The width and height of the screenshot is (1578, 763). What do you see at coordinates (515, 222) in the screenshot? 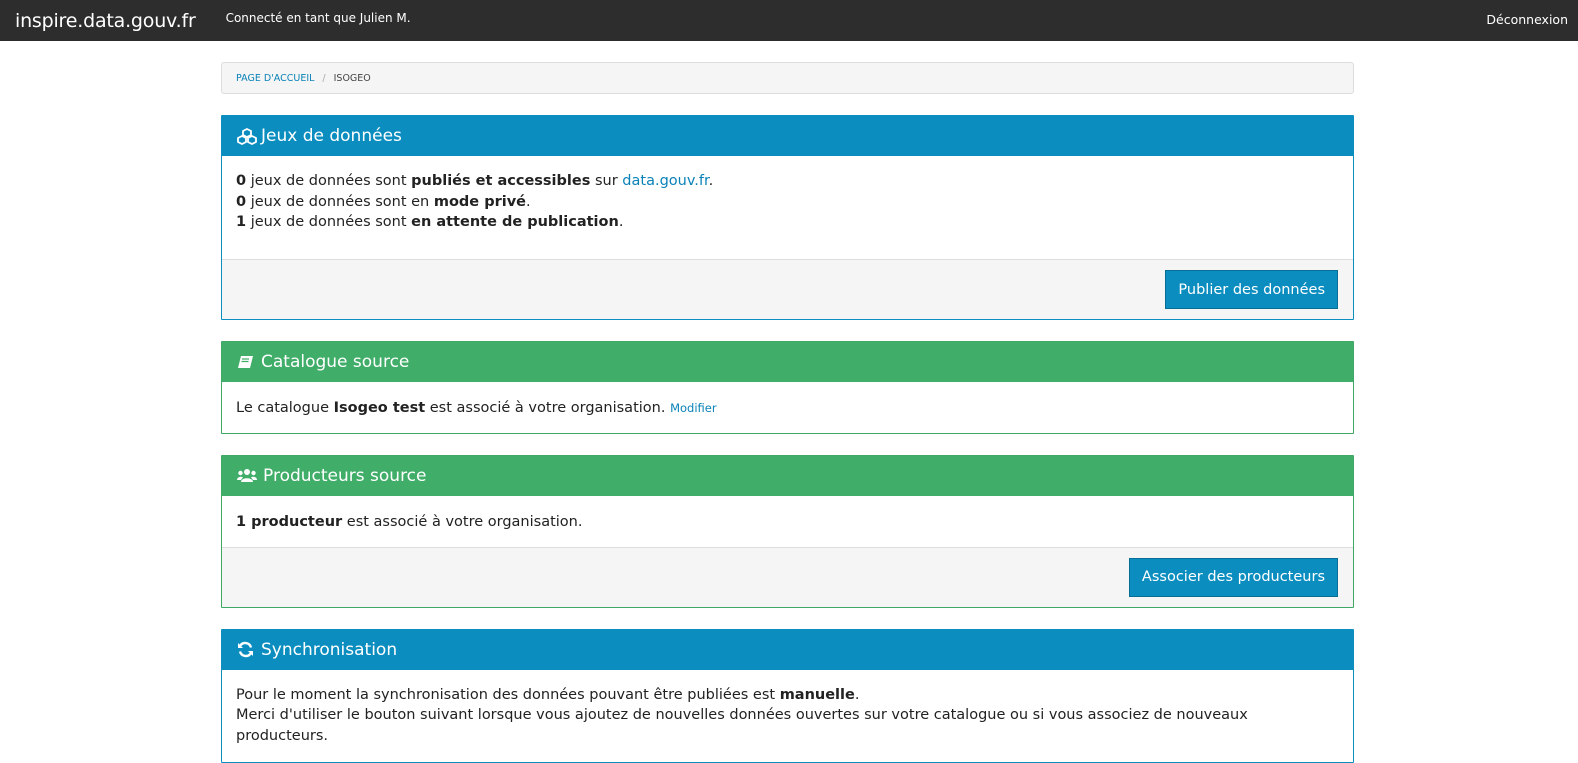
I see `pending-strong: en attente de publication` at bounding box center [515, 222].